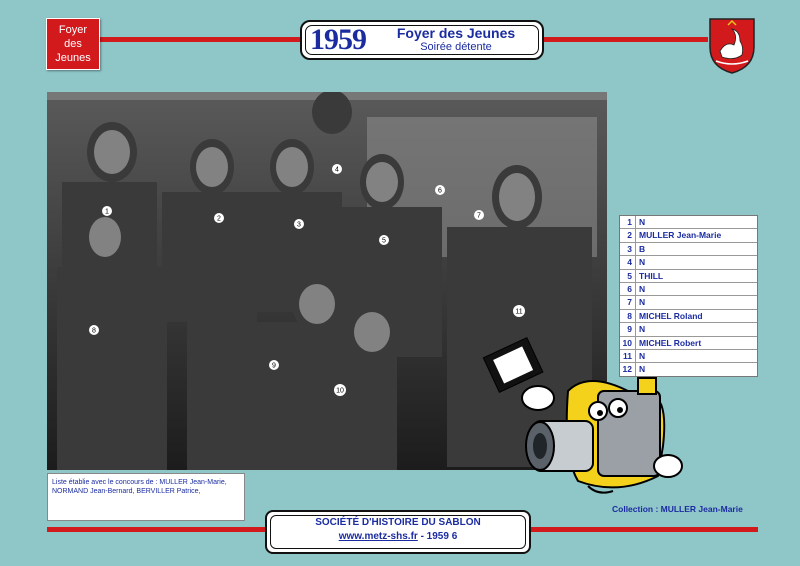 The height and width of the screenshot is (566, 800). What do you see at coordinates (688, 316) in the screenshot?
I see `table-row: 8 MICHEL Roland` at bounding box center [688, 316].